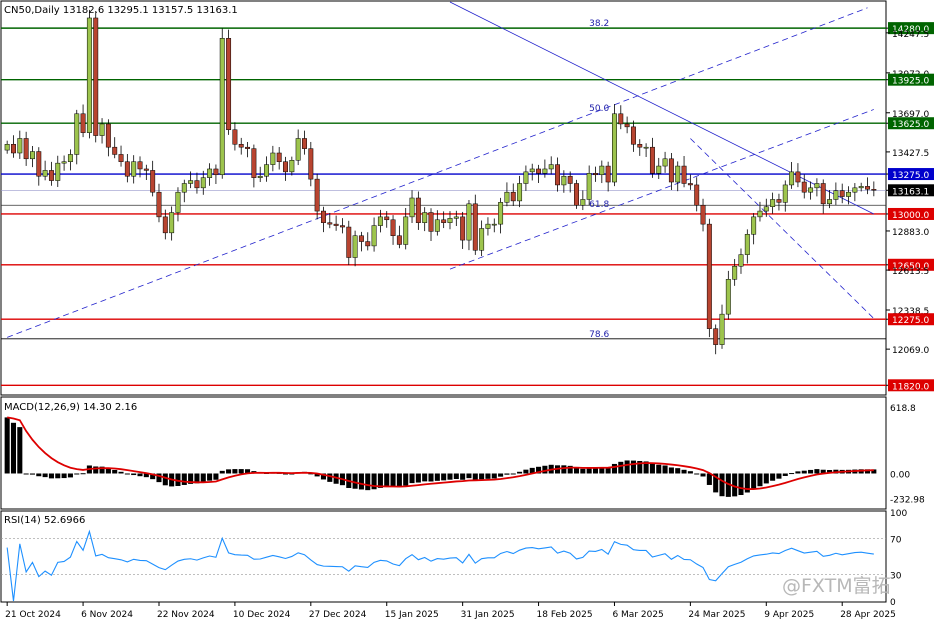  I want to click on y-tick-label: 12883.0, so click(910, 233).